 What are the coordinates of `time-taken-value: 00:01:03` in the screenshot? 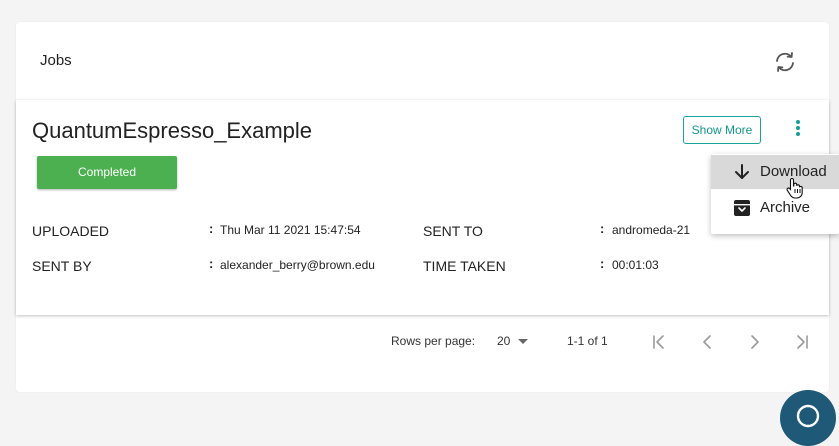 It's located at (635, 265).